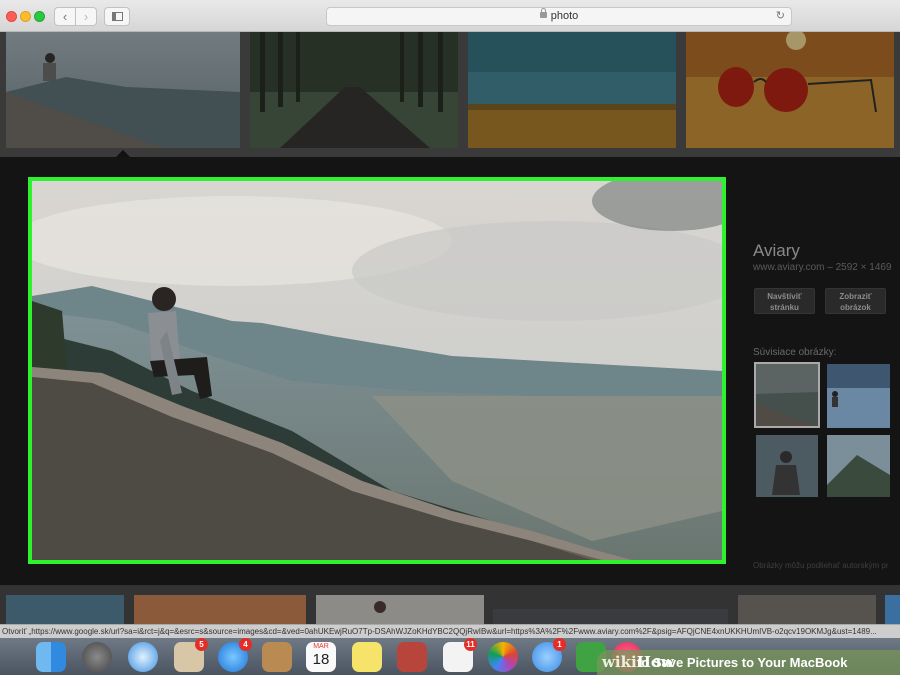  What do you see at coordinates (470, 644) in the screenshot?
I see `reminders-badge: 11` at bounding box center [470, 644].